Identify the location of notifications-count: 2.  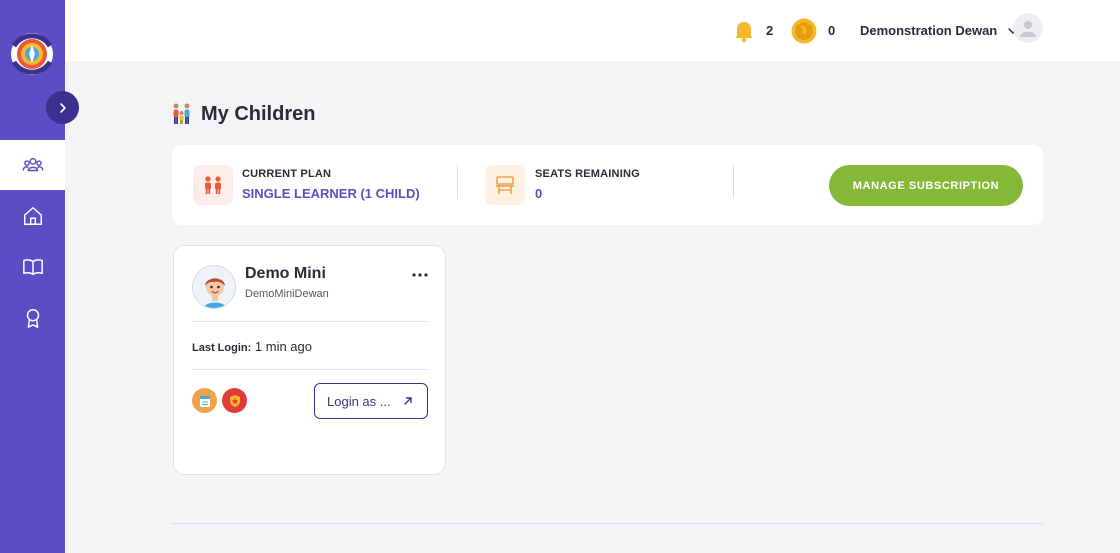
(770, 30).